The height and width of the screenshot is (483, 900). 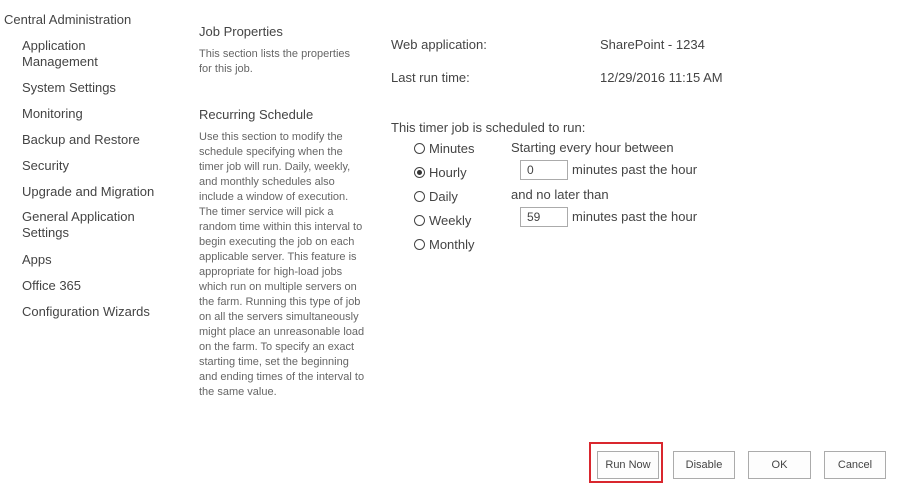 What do you see at coordinates (448, 172) in the screenshot?
I see `radio-label: Hourly` at bounding box center [448, 172].